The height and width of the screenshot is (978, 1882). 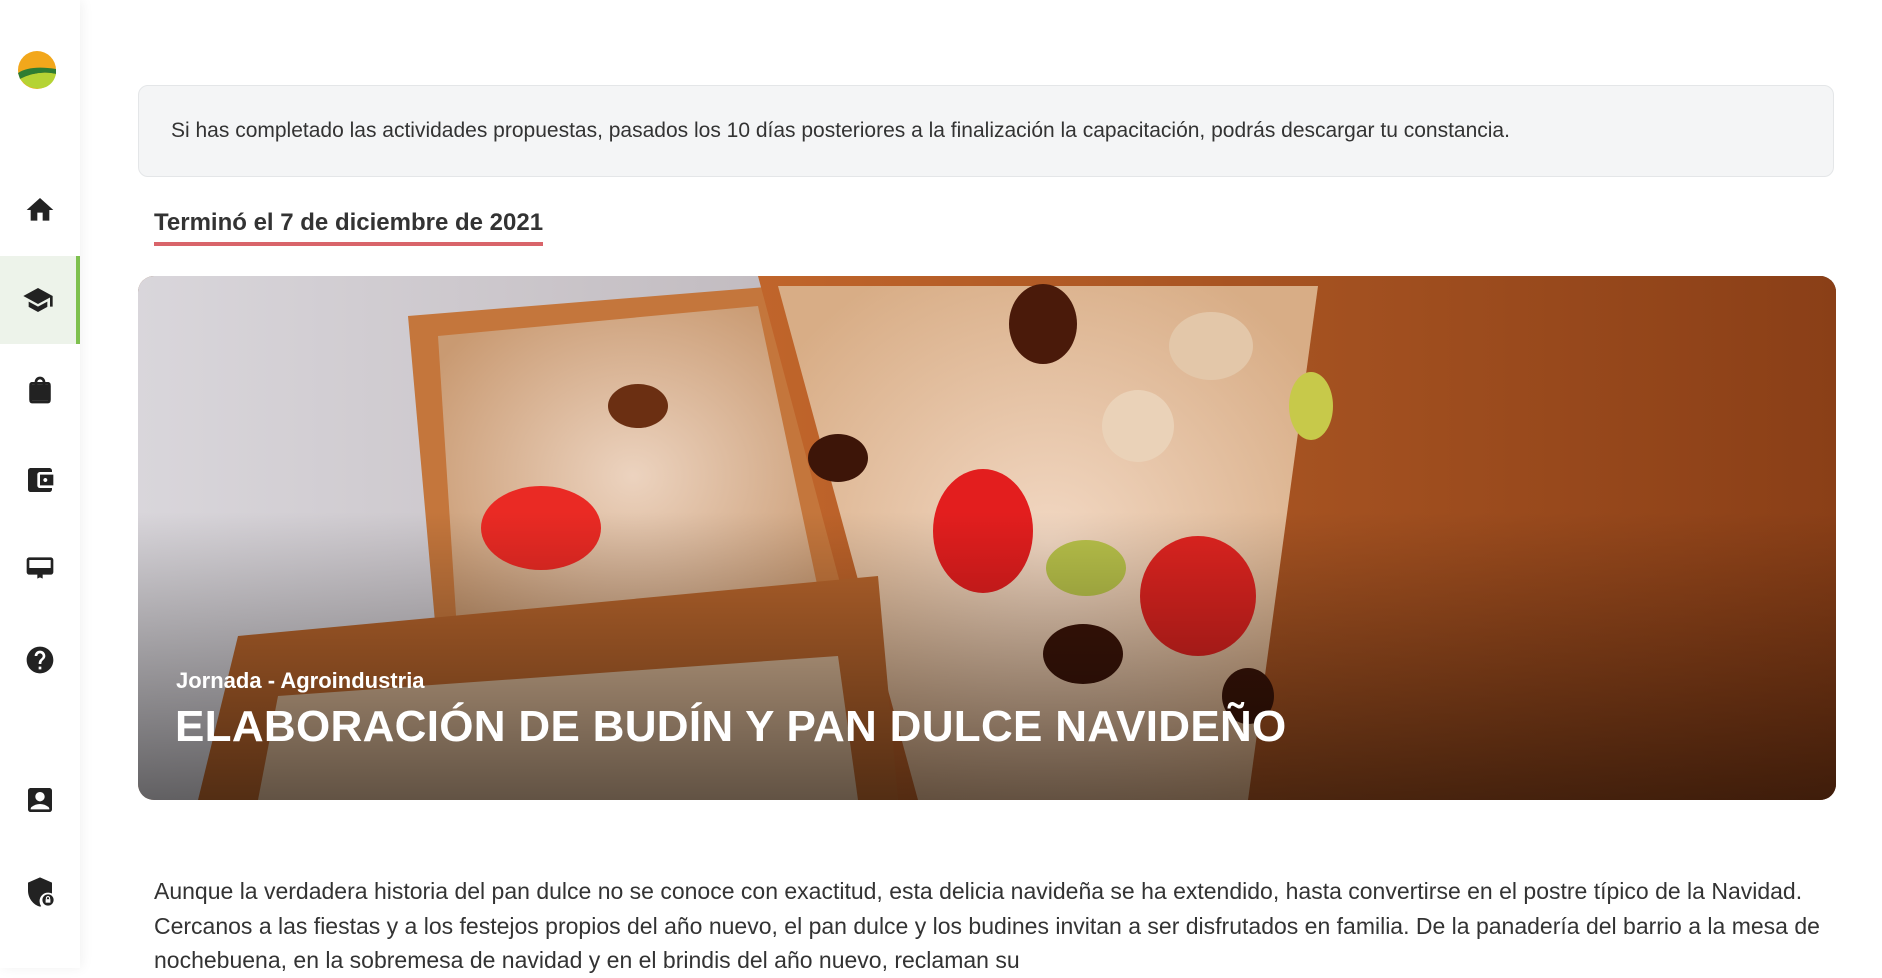 I want to click on sidebar, so click(x=40, y=484).